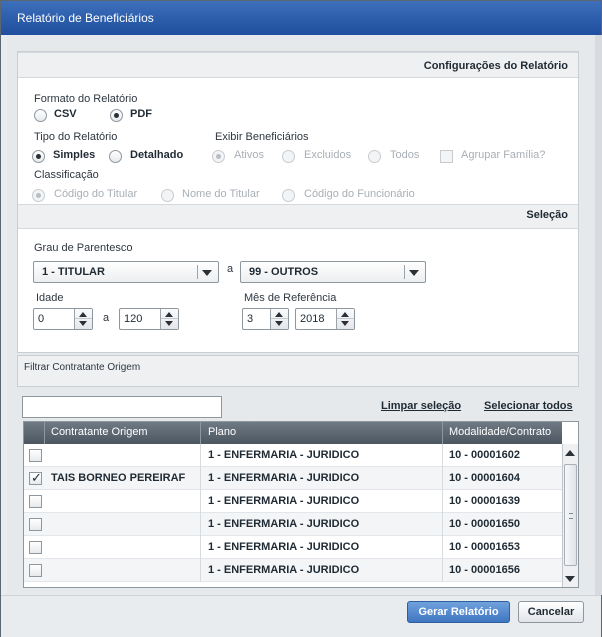 Image resolution: width=602 pixels, height=637 pixels. Describe the element at coordinates (38, 156) in the screenshot. I see `tipo-simples-radio` at that location.